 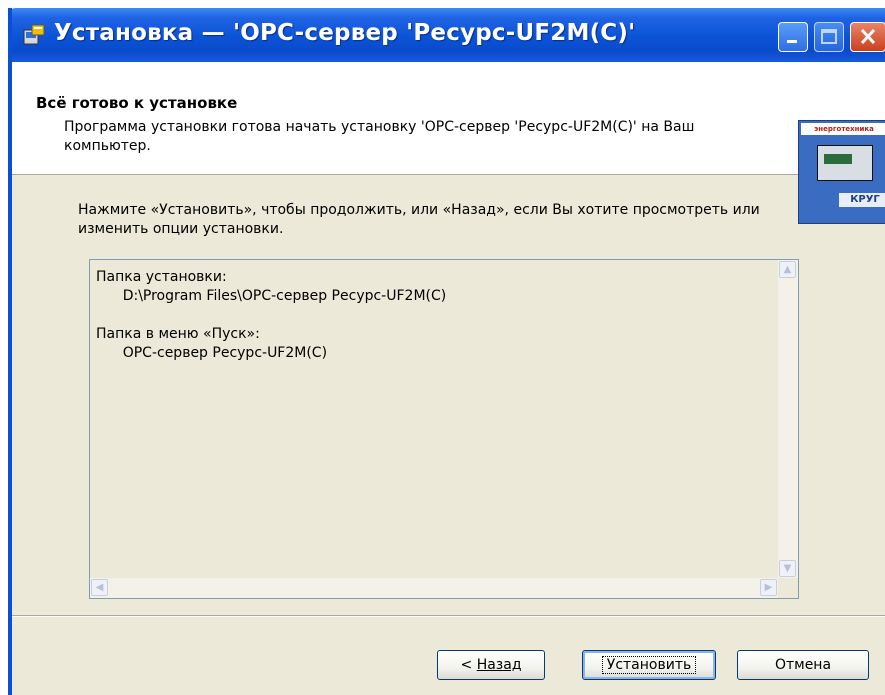 I want to click on title-bar: Установка — 'OPC-сервер 'Ресурс-UF2M(C)', so click(x=448, y=35).